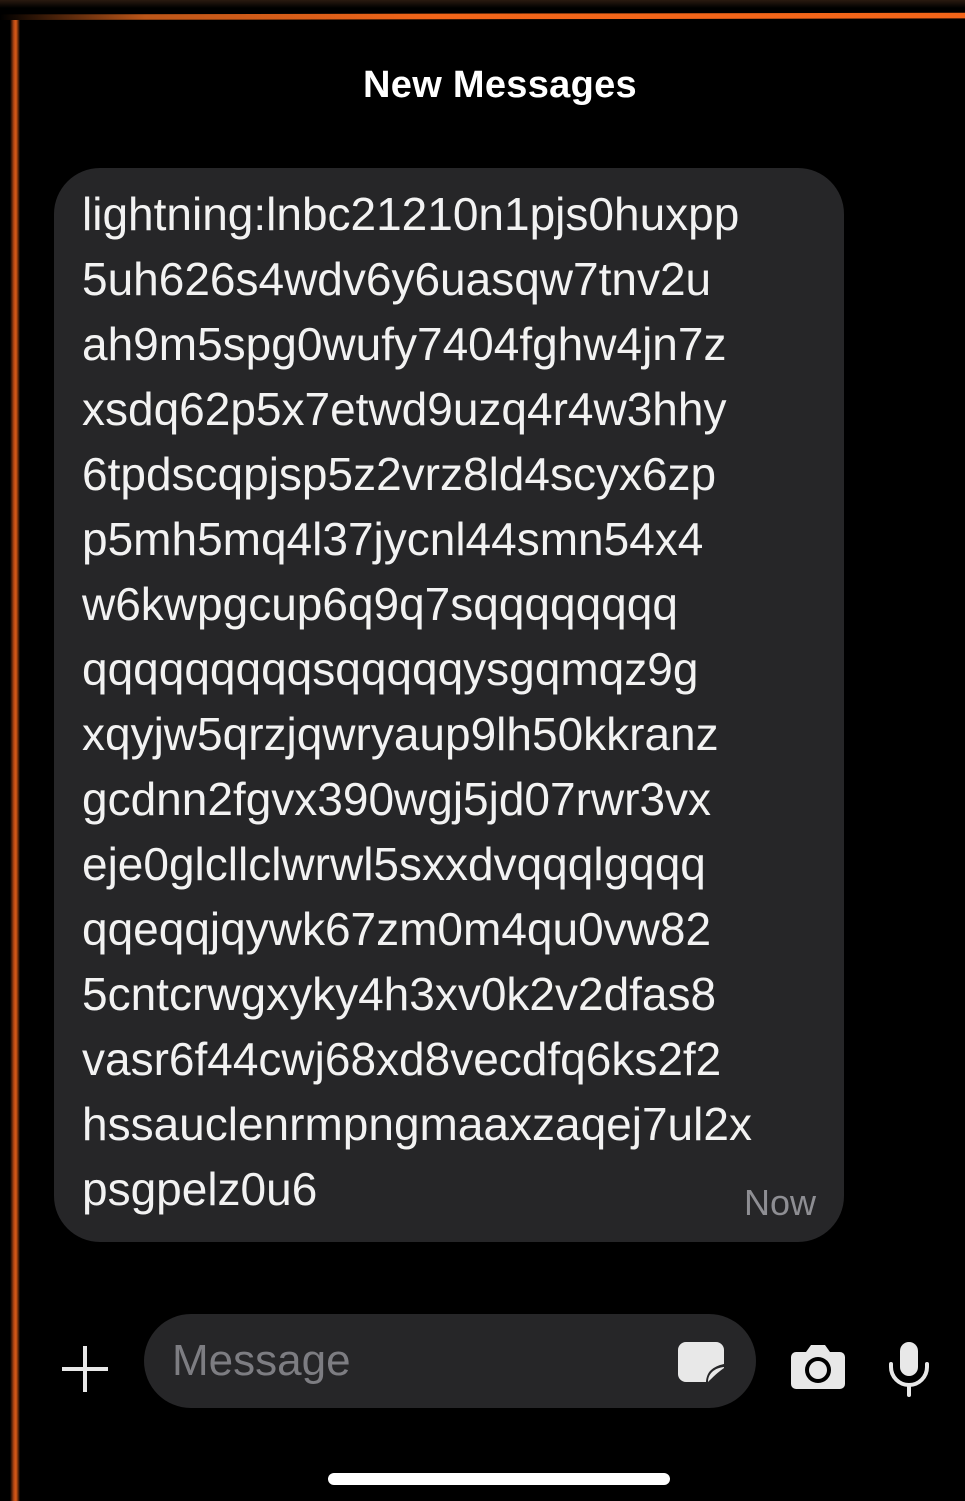 The width and height of the screenshot is (965, 1501). Describe the element at coordinates (500, 85) in the screenshot. I see `page-title: New Messages` at that location.